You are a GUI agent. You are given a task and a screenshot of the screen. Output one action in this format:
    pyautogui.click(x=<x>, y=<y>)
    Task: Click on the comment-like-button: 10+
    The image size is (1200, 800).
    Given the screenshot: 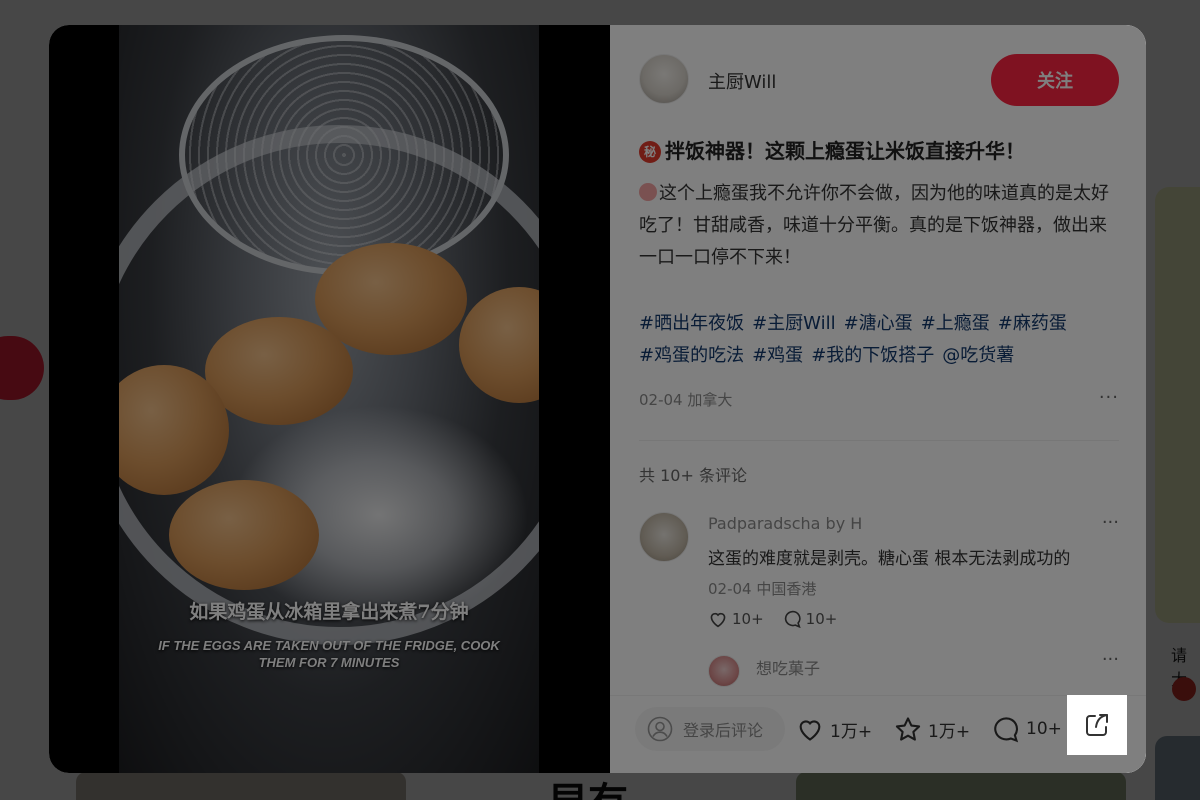 What is the action you would take?
    pyautogui.click(x=736, y=619)
    